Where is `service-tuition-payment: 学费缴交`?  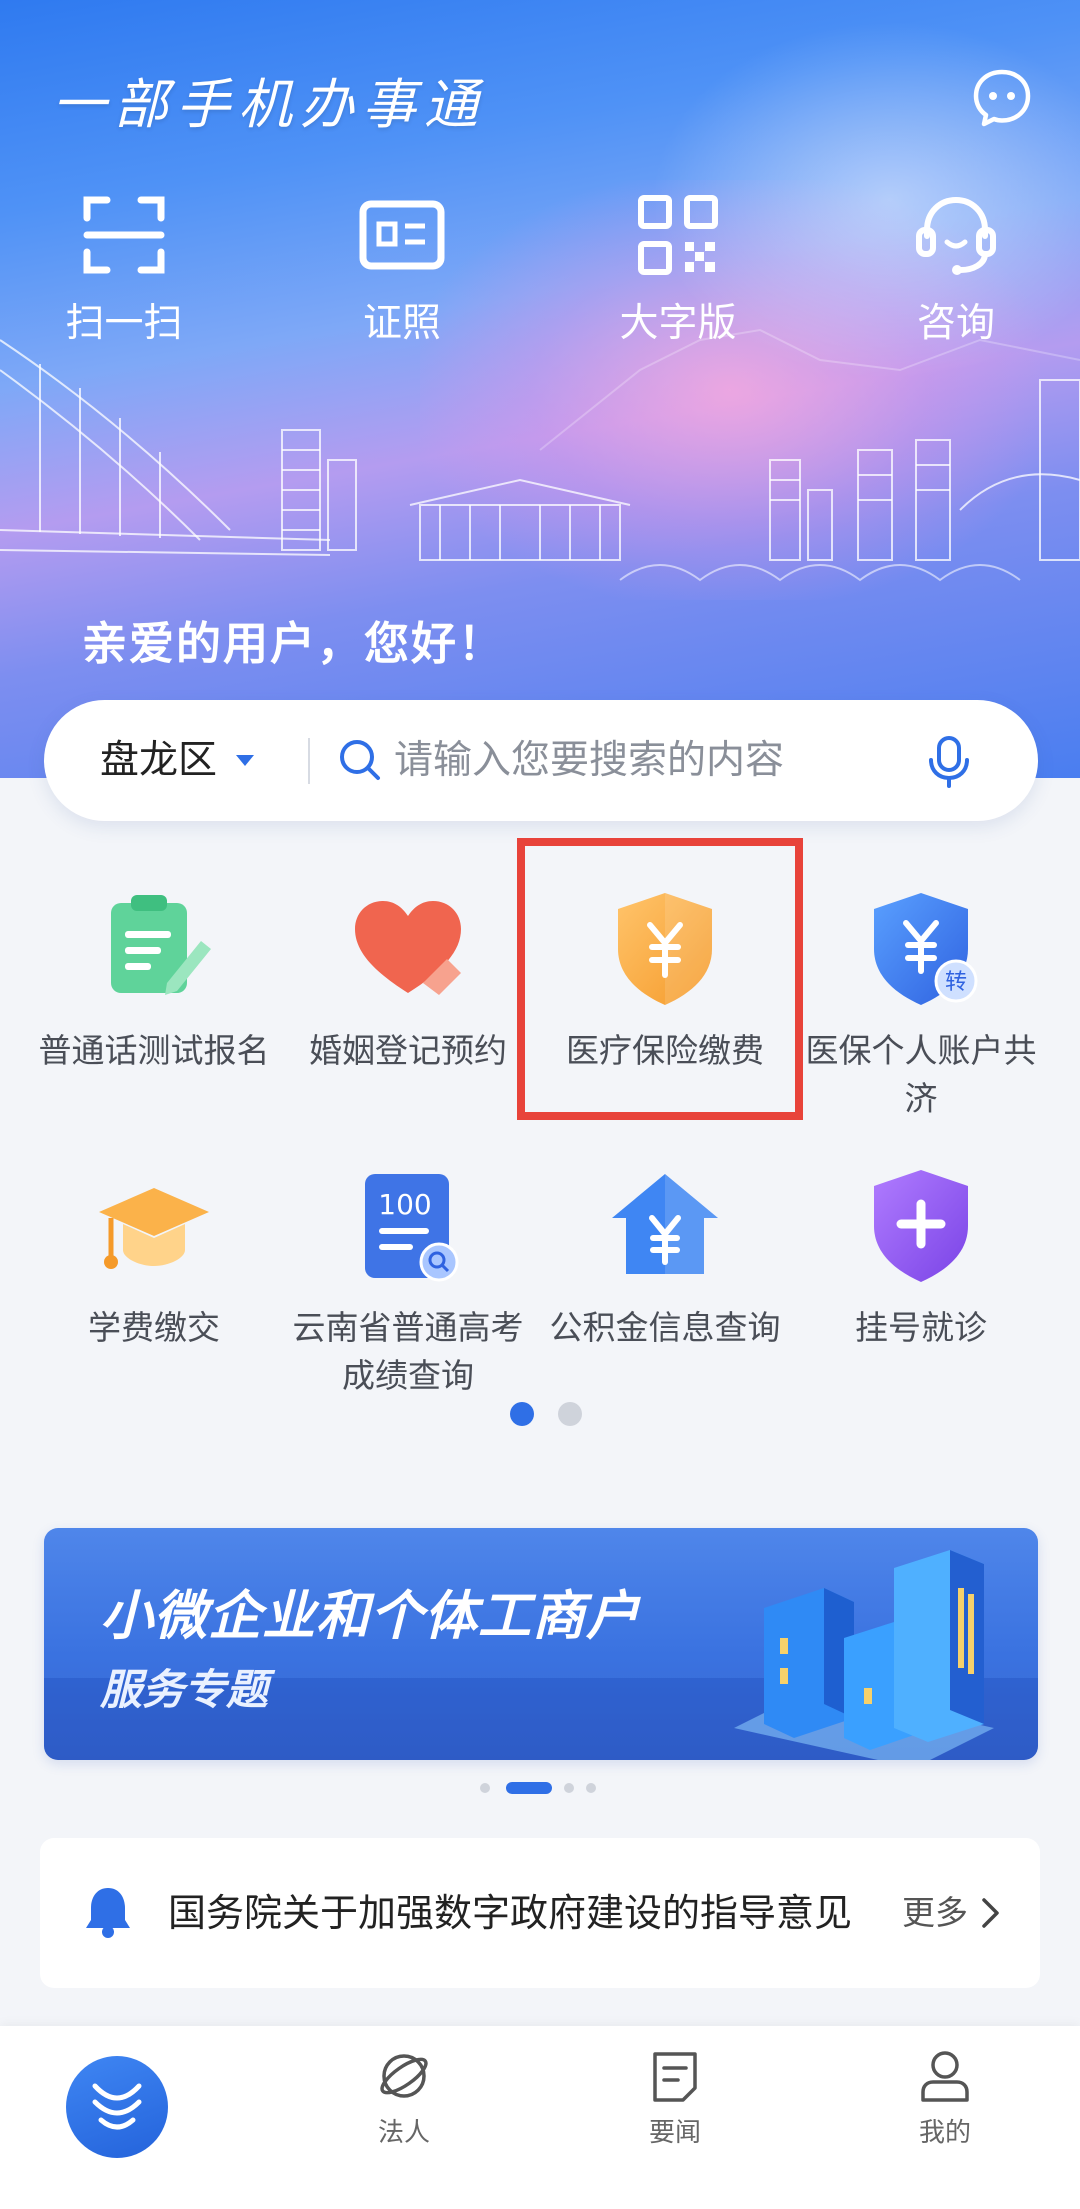 service-tuition-payment: 学费缴交 is located at coordinates (154, 1257).